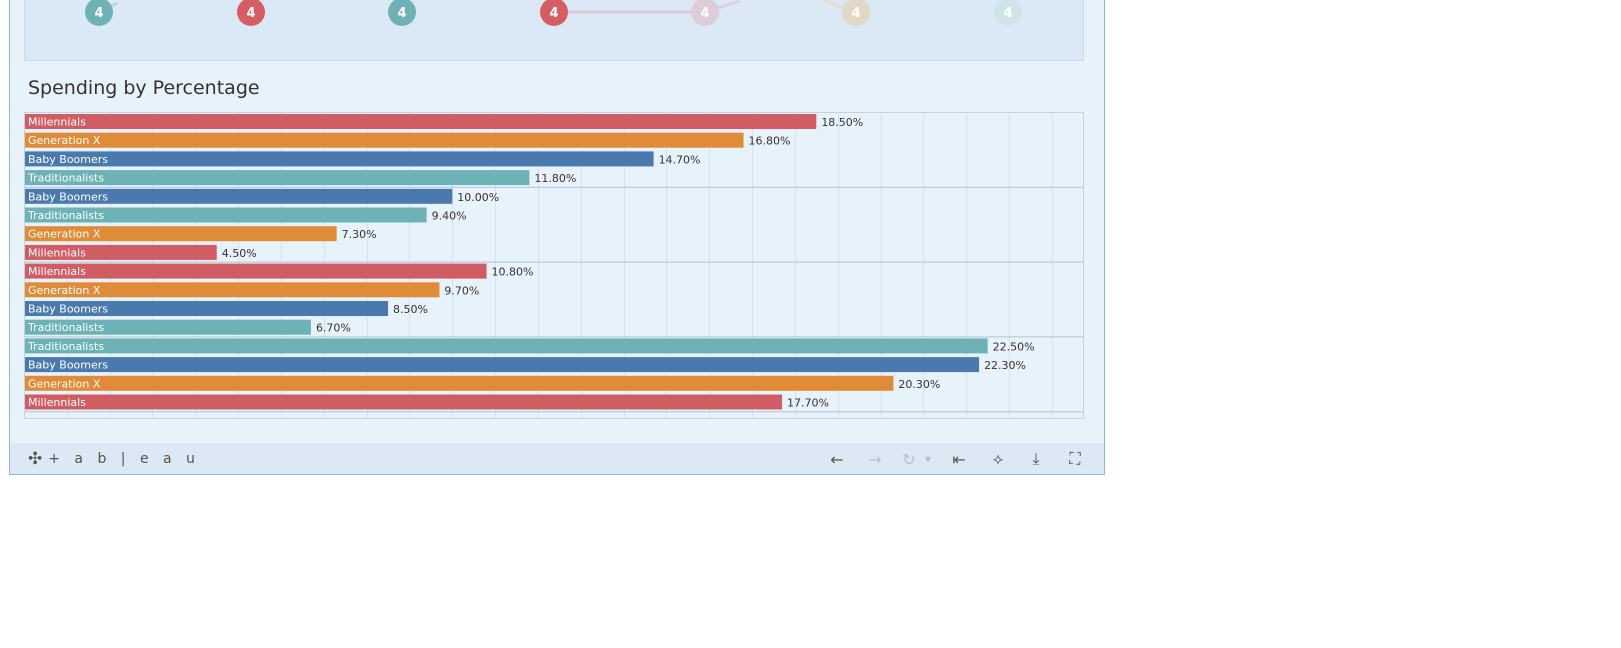  I want to click on revert-button: ↻, so click(909, 459).